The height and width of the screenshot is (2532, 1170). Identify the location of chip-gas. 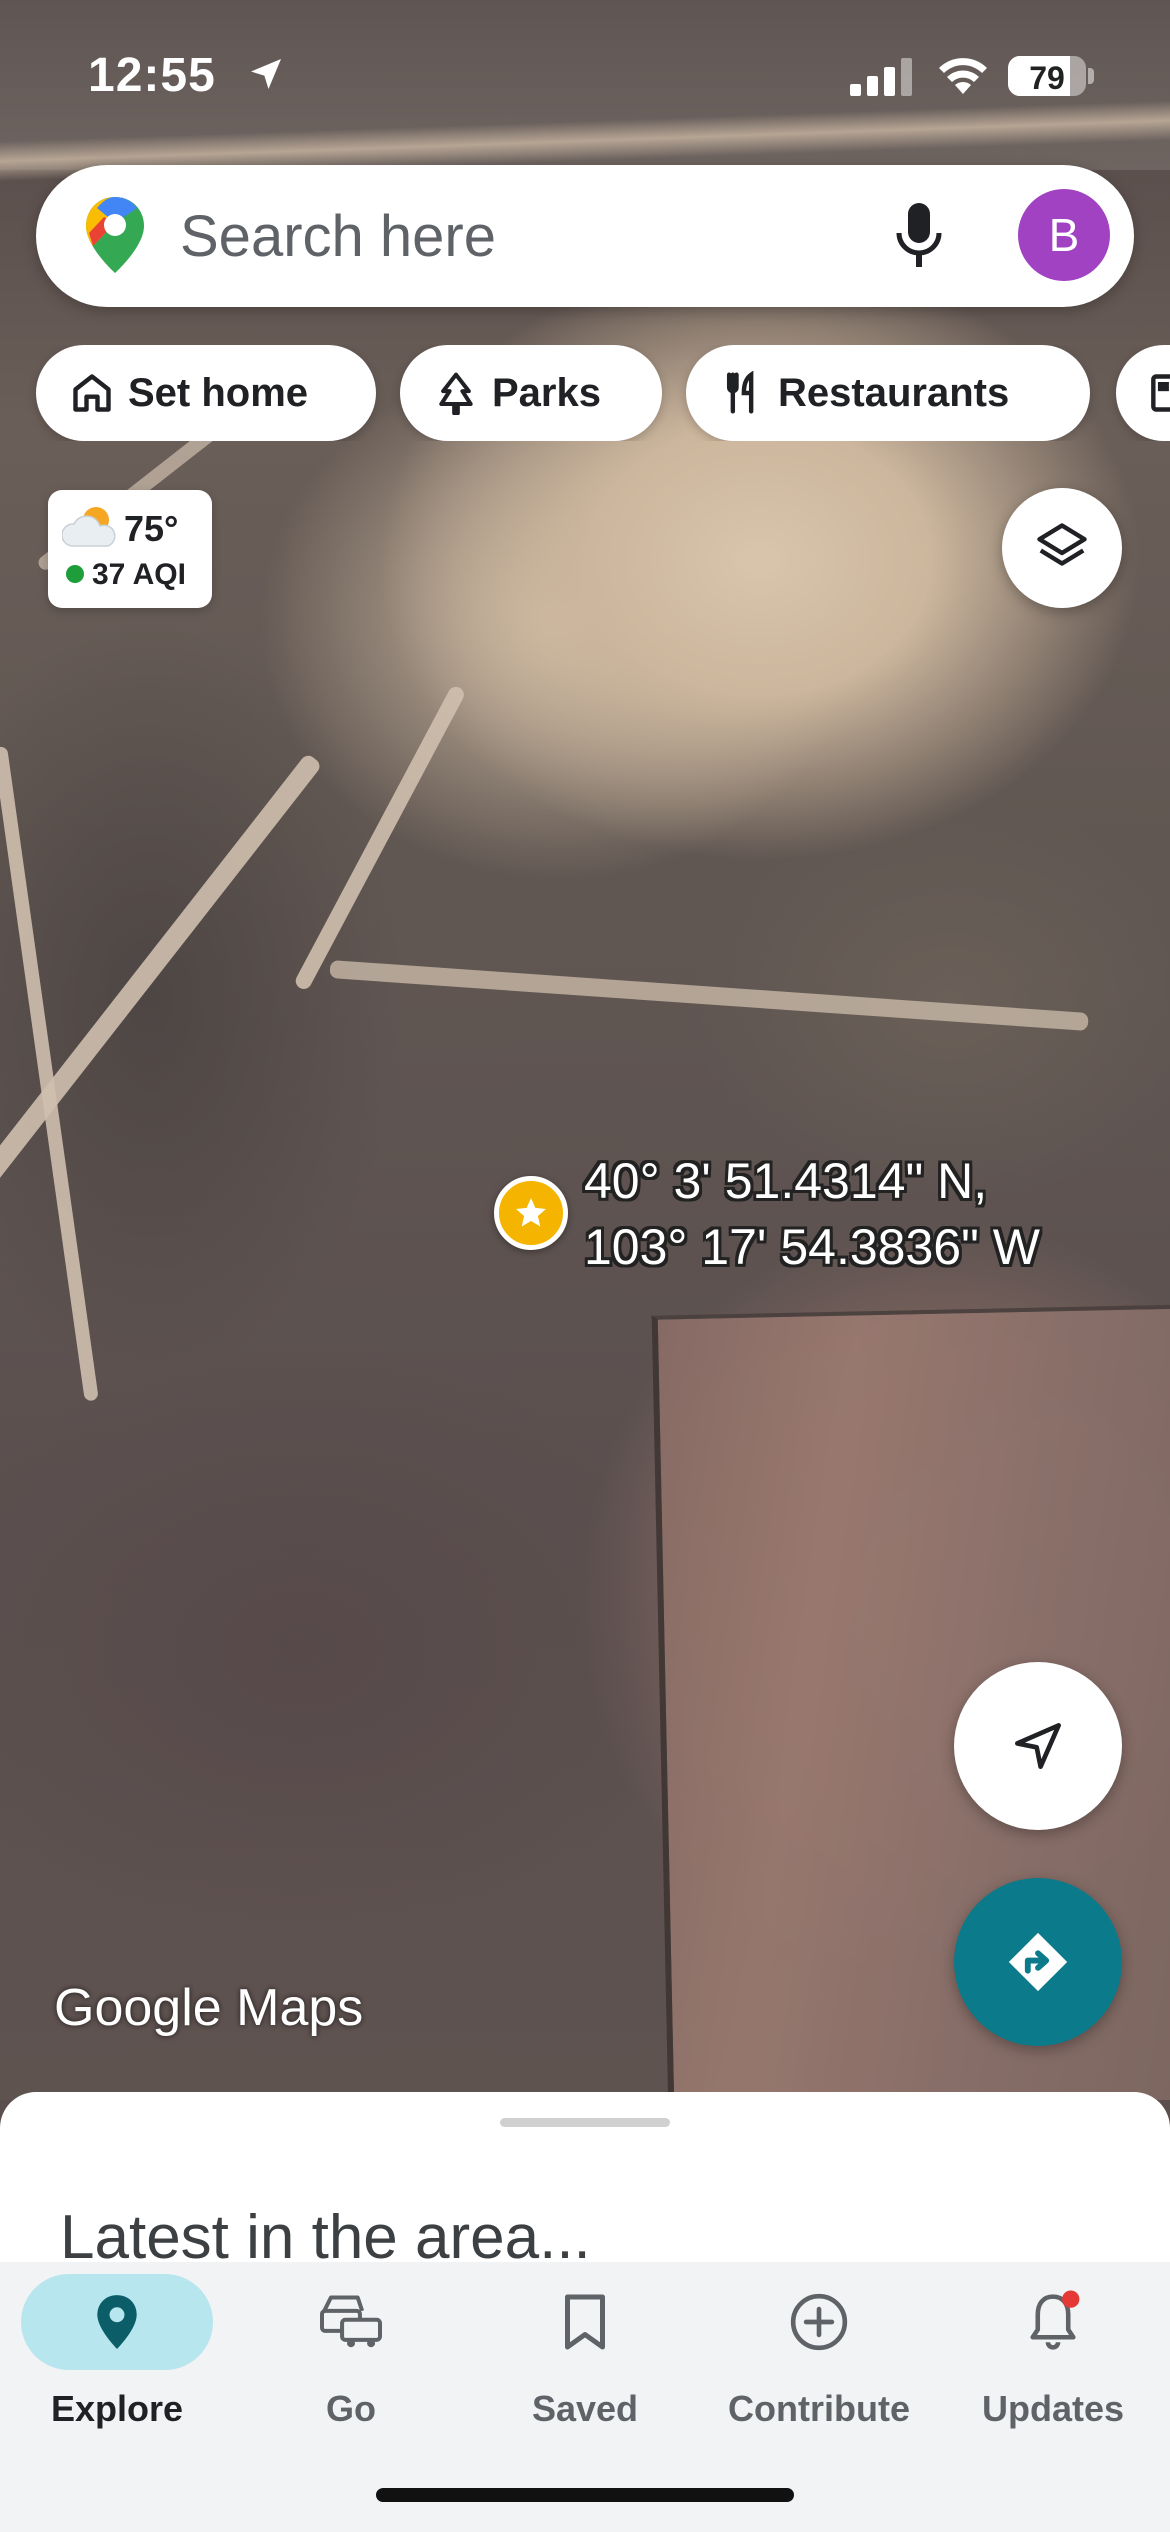
(1143, 393).